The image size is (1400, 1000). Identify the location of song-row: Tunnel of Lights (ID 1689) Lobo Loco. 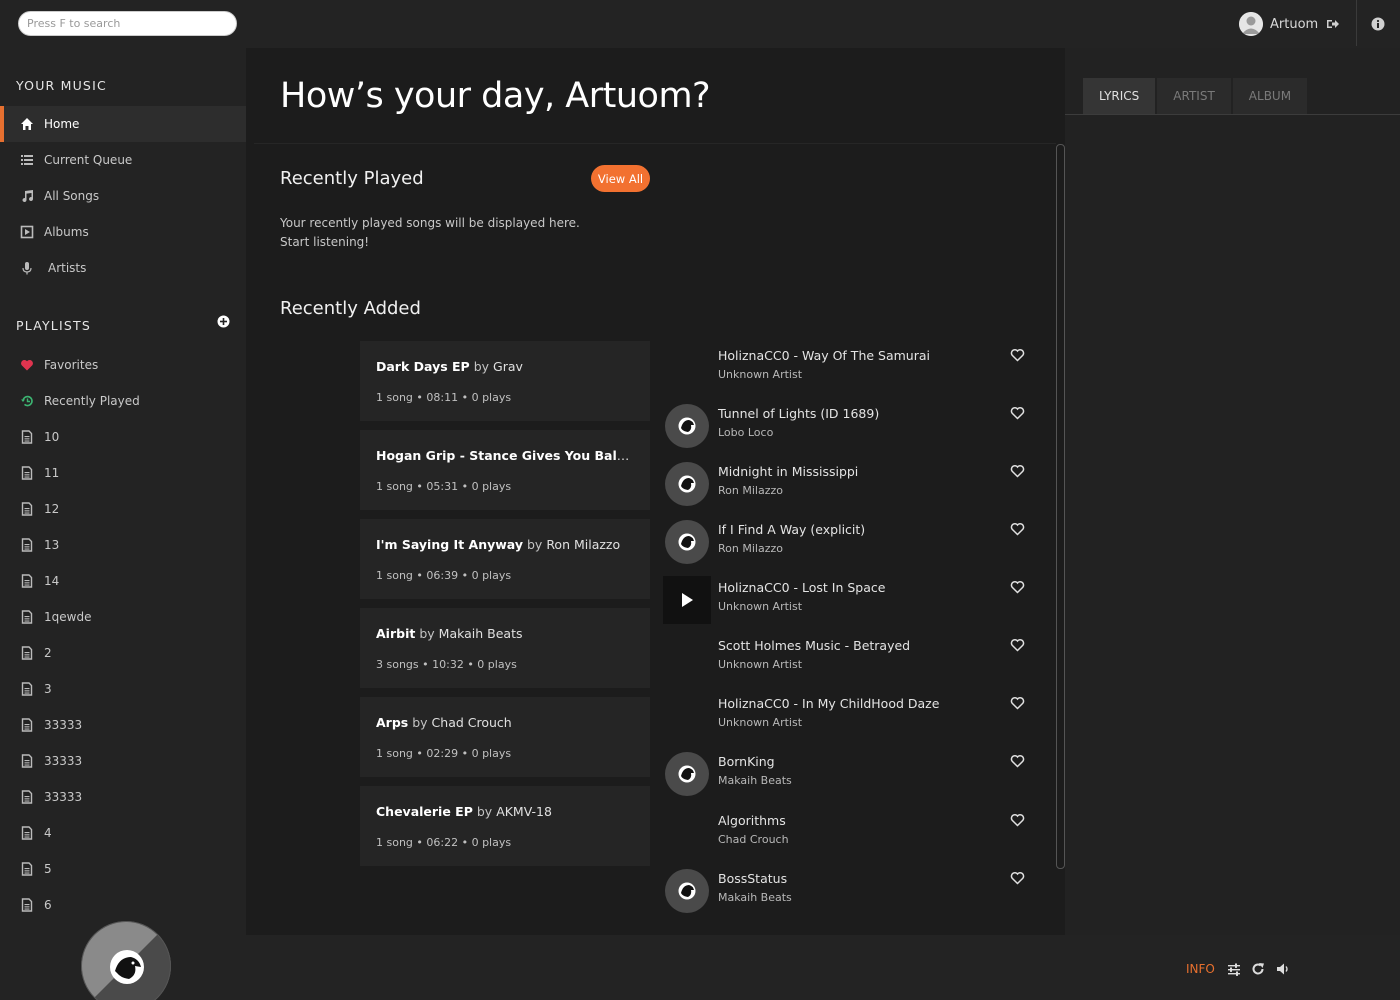
(848, 424).